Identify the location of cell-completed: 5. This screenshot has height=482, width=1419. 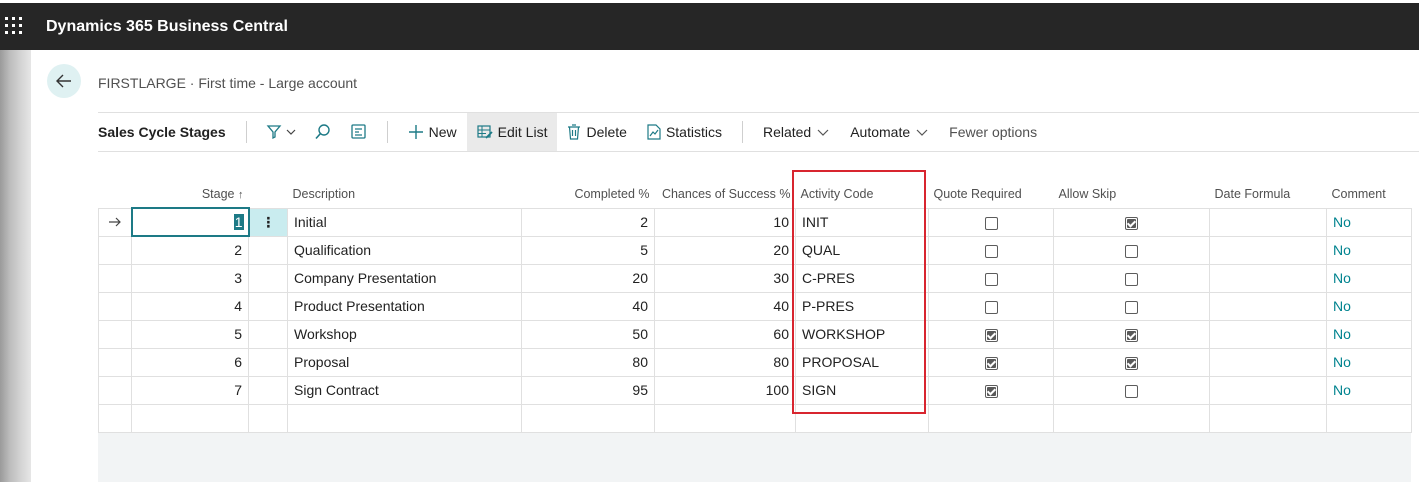
(588, 250).